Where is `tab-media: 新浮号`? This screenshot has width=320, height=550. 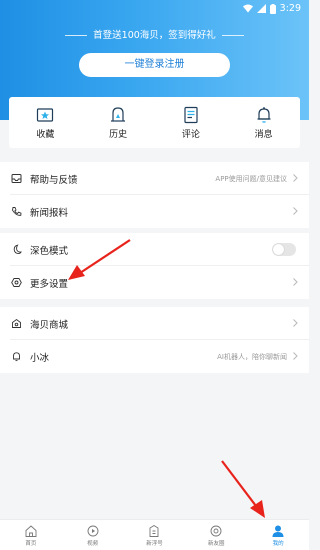
tab-media: 新浮号 is located at coordinates (154, 535).